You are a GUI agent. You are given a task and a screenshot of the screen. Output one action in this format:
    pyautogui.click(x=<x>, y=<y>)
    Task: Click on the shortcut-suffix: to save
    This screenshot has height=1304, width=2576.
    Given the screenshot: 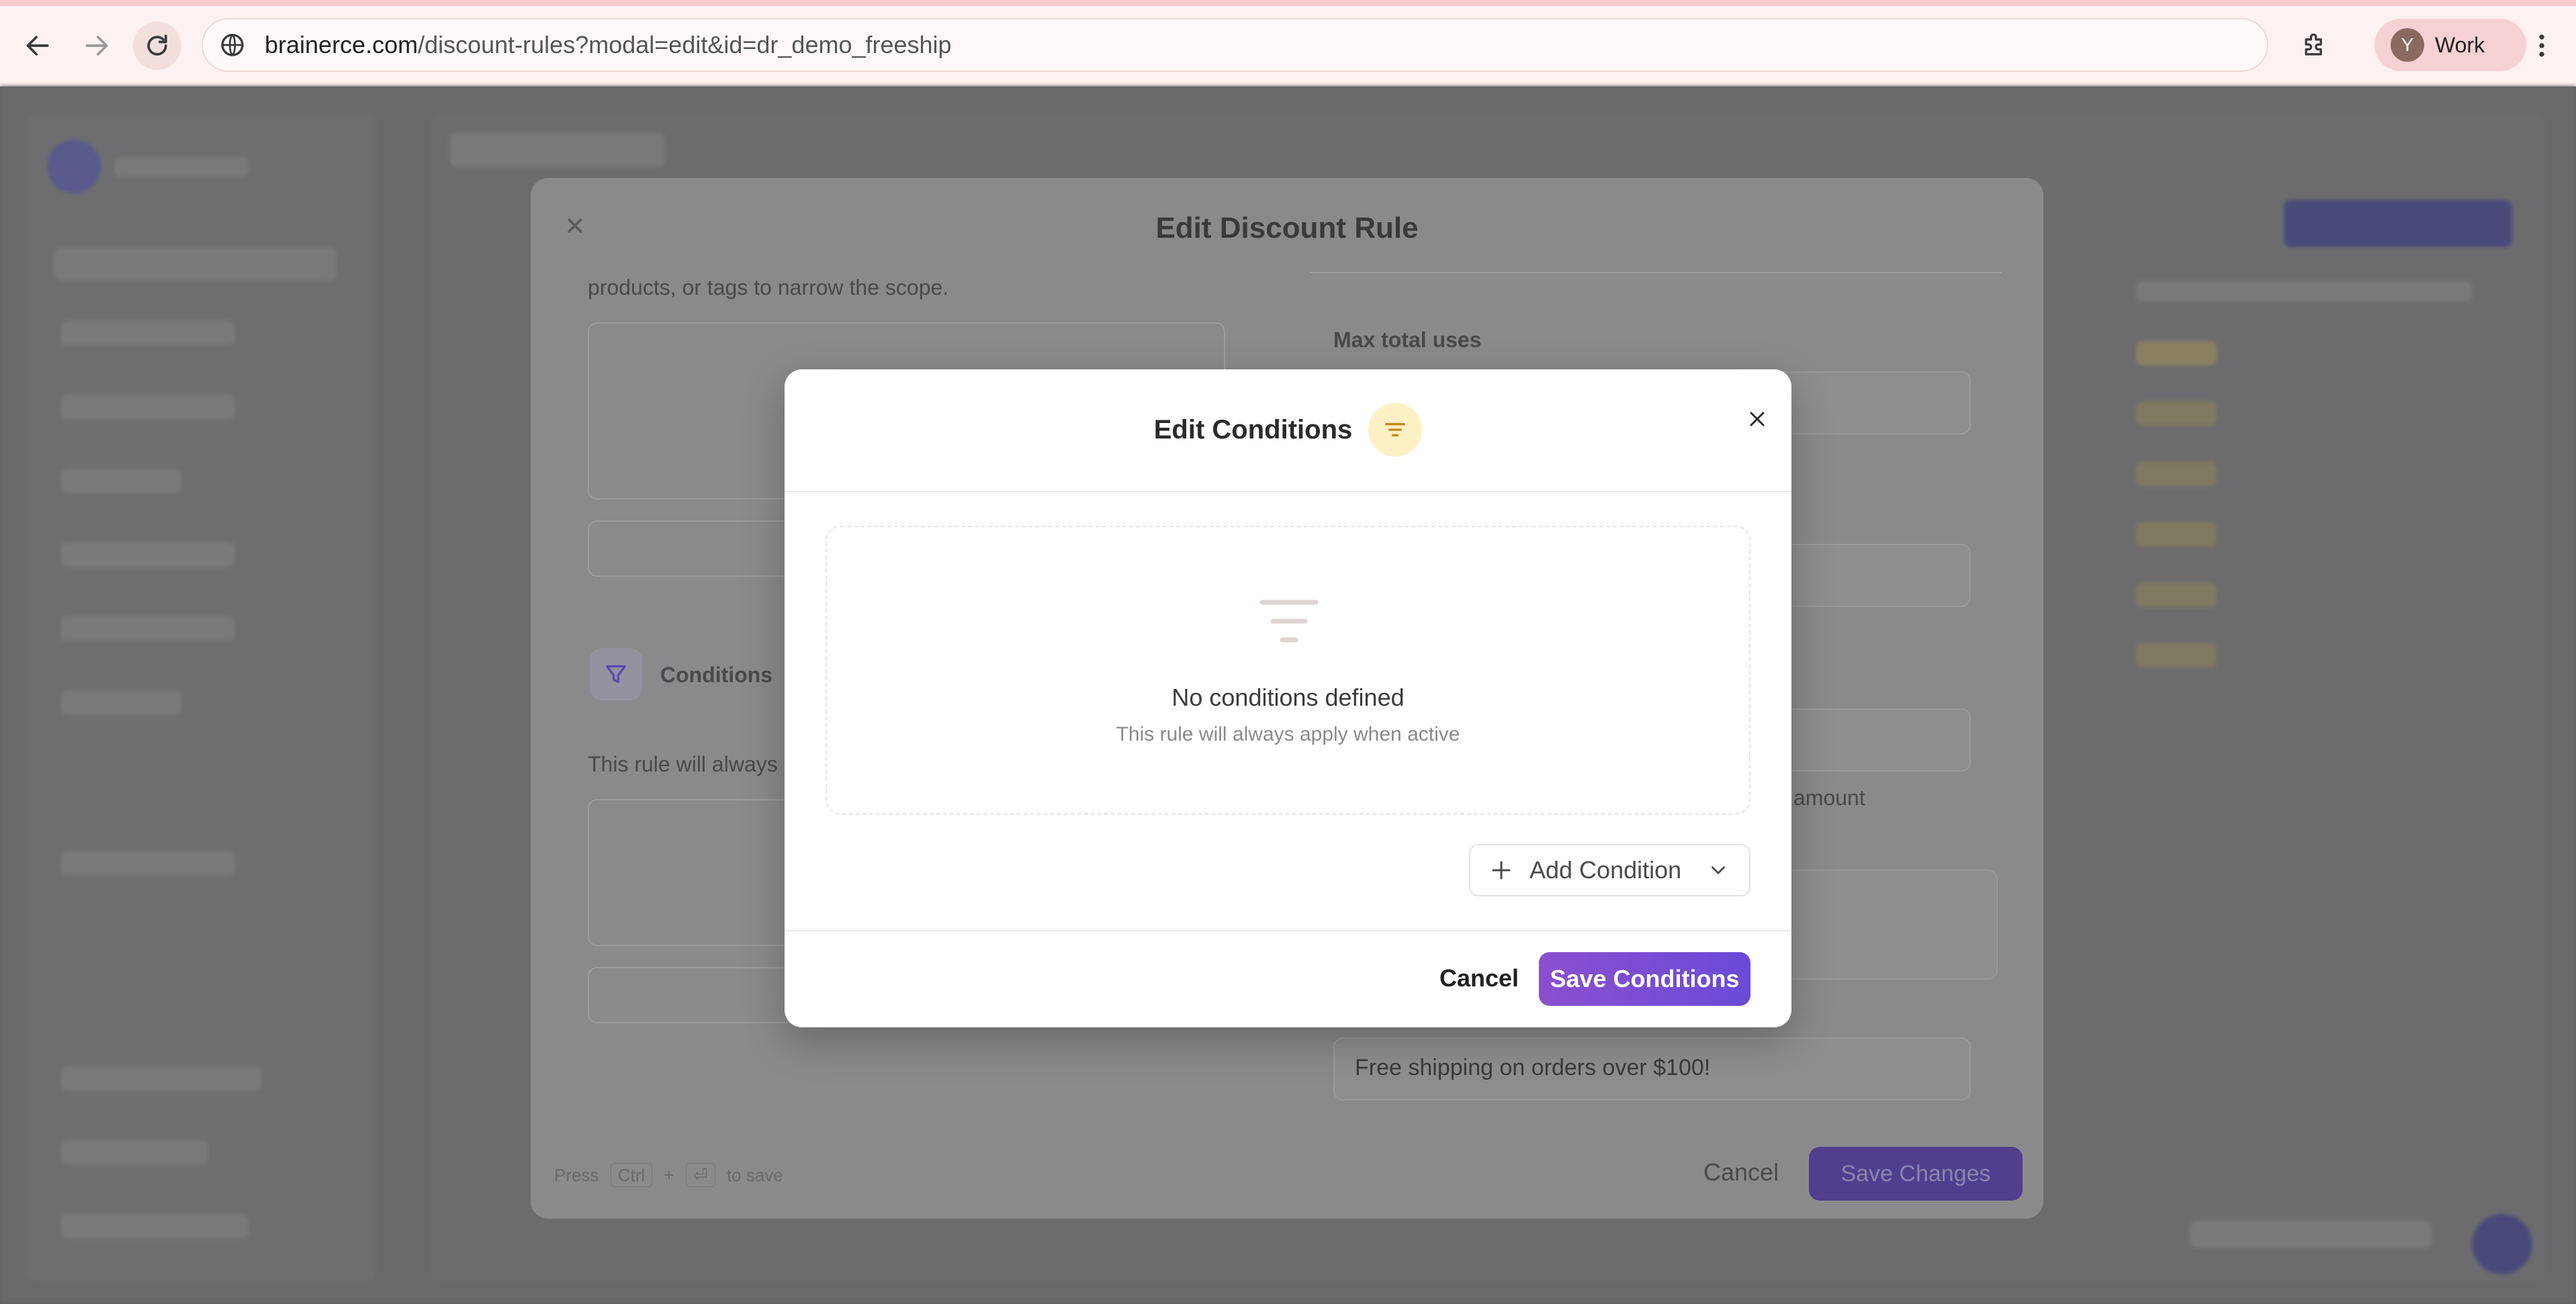 What is the action you would take?
    pyautogui.click(x=754, y=1175)
    